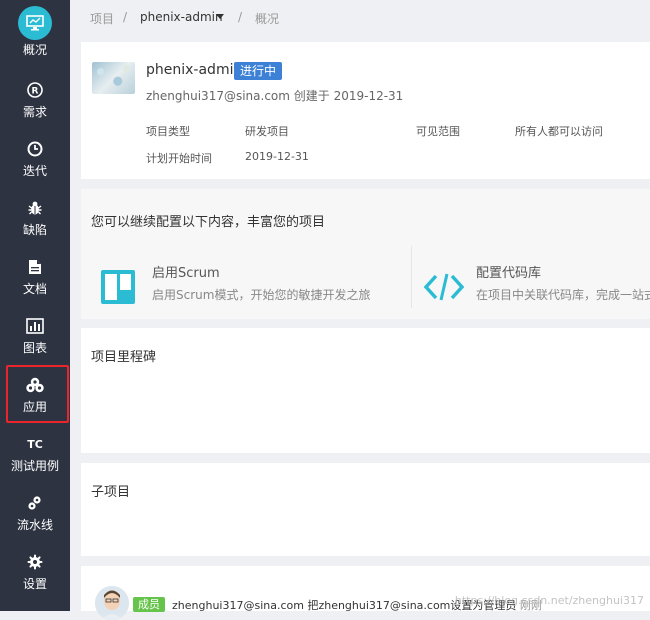 The width and height of the screenshot is (650, 620). Describe the element at coordinates (102, 18) in the screenshot. I see `breadcrumb-projects-link: 项目` at that location.